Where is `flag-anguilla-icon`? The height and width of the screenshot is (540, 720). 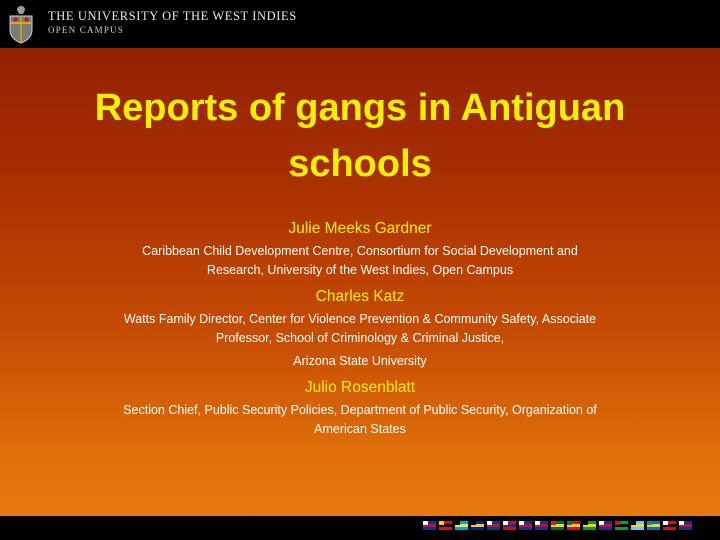 flag-anguilla-icon is located at coordinates (429, 525).